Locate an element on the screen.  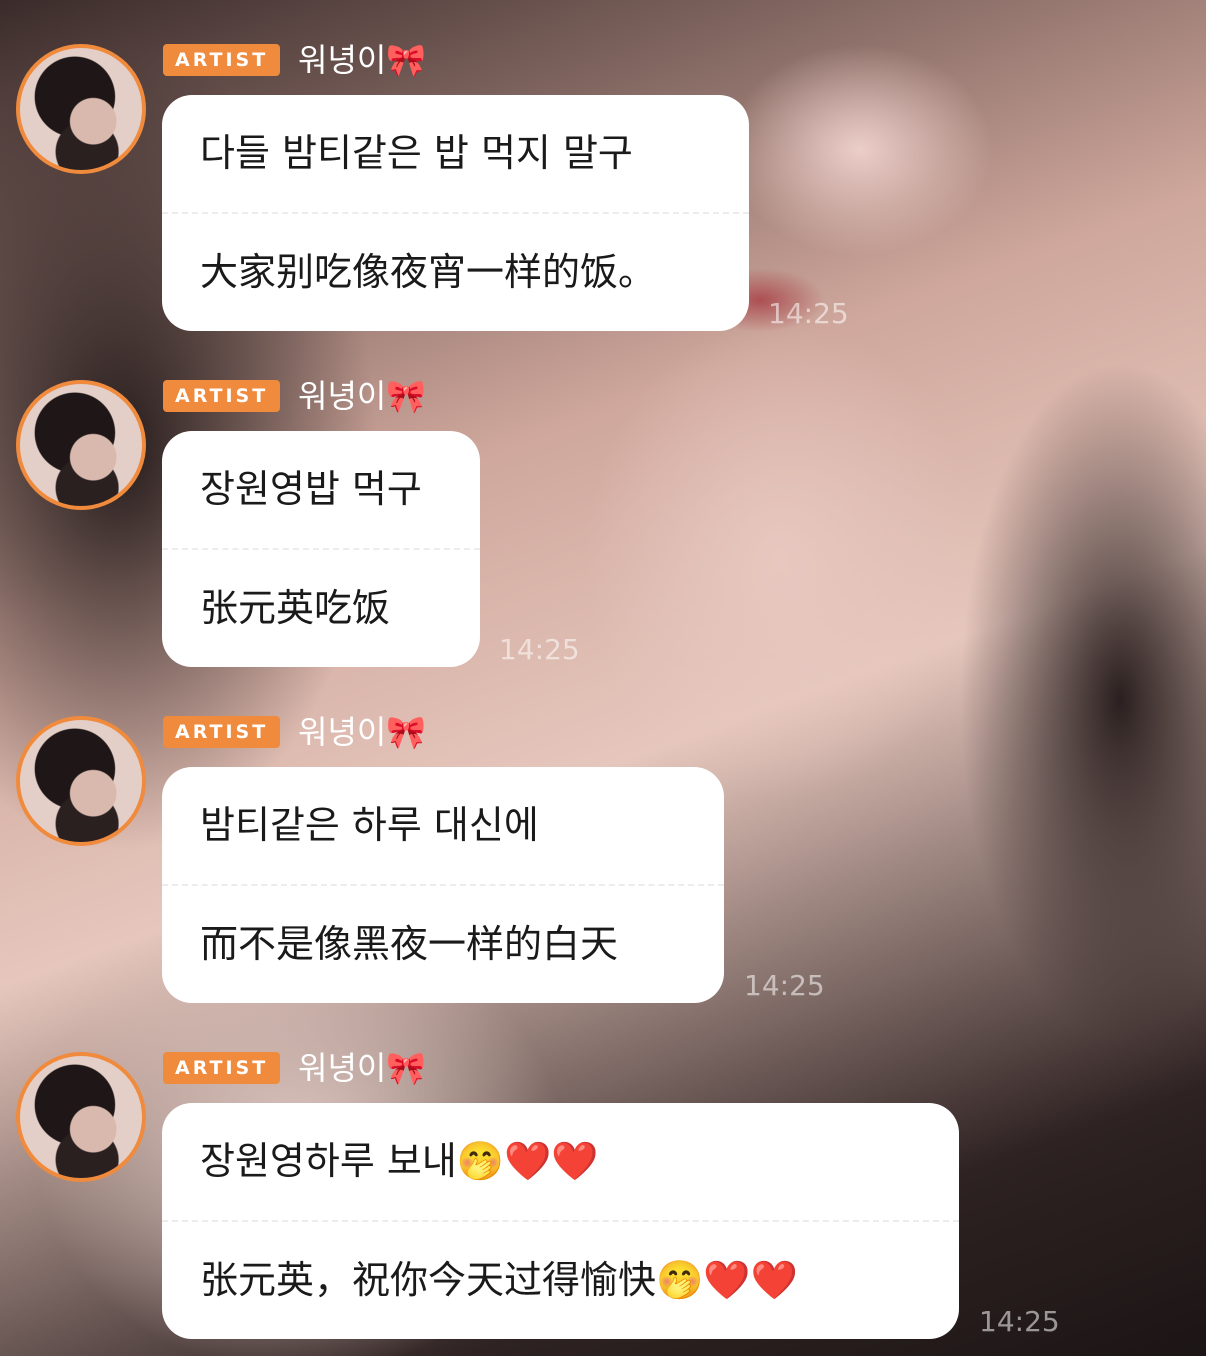
message-bubble: 장원영하루 보내🤭❤️❤️ 张元英，祝你今天过得愉快🤭❤️❤️ is located at coordinates (560, 1221).